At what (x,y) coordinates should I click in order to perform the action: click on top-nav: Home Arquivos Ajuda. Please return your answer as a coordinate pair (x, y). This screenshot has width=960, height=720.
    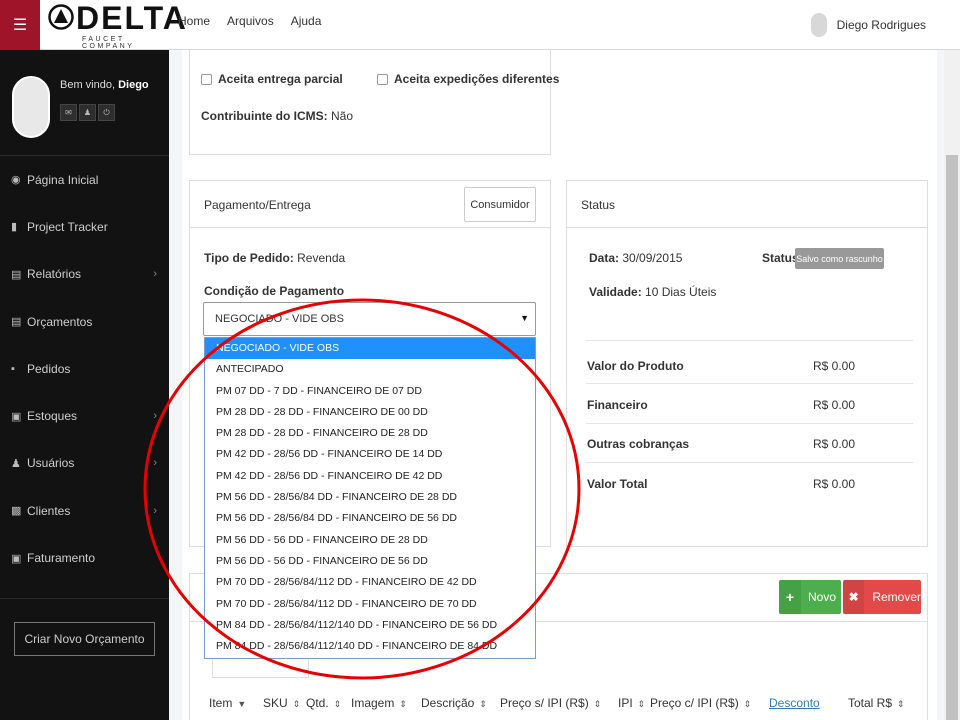
    Looking at the image, I should click on (249, 21).